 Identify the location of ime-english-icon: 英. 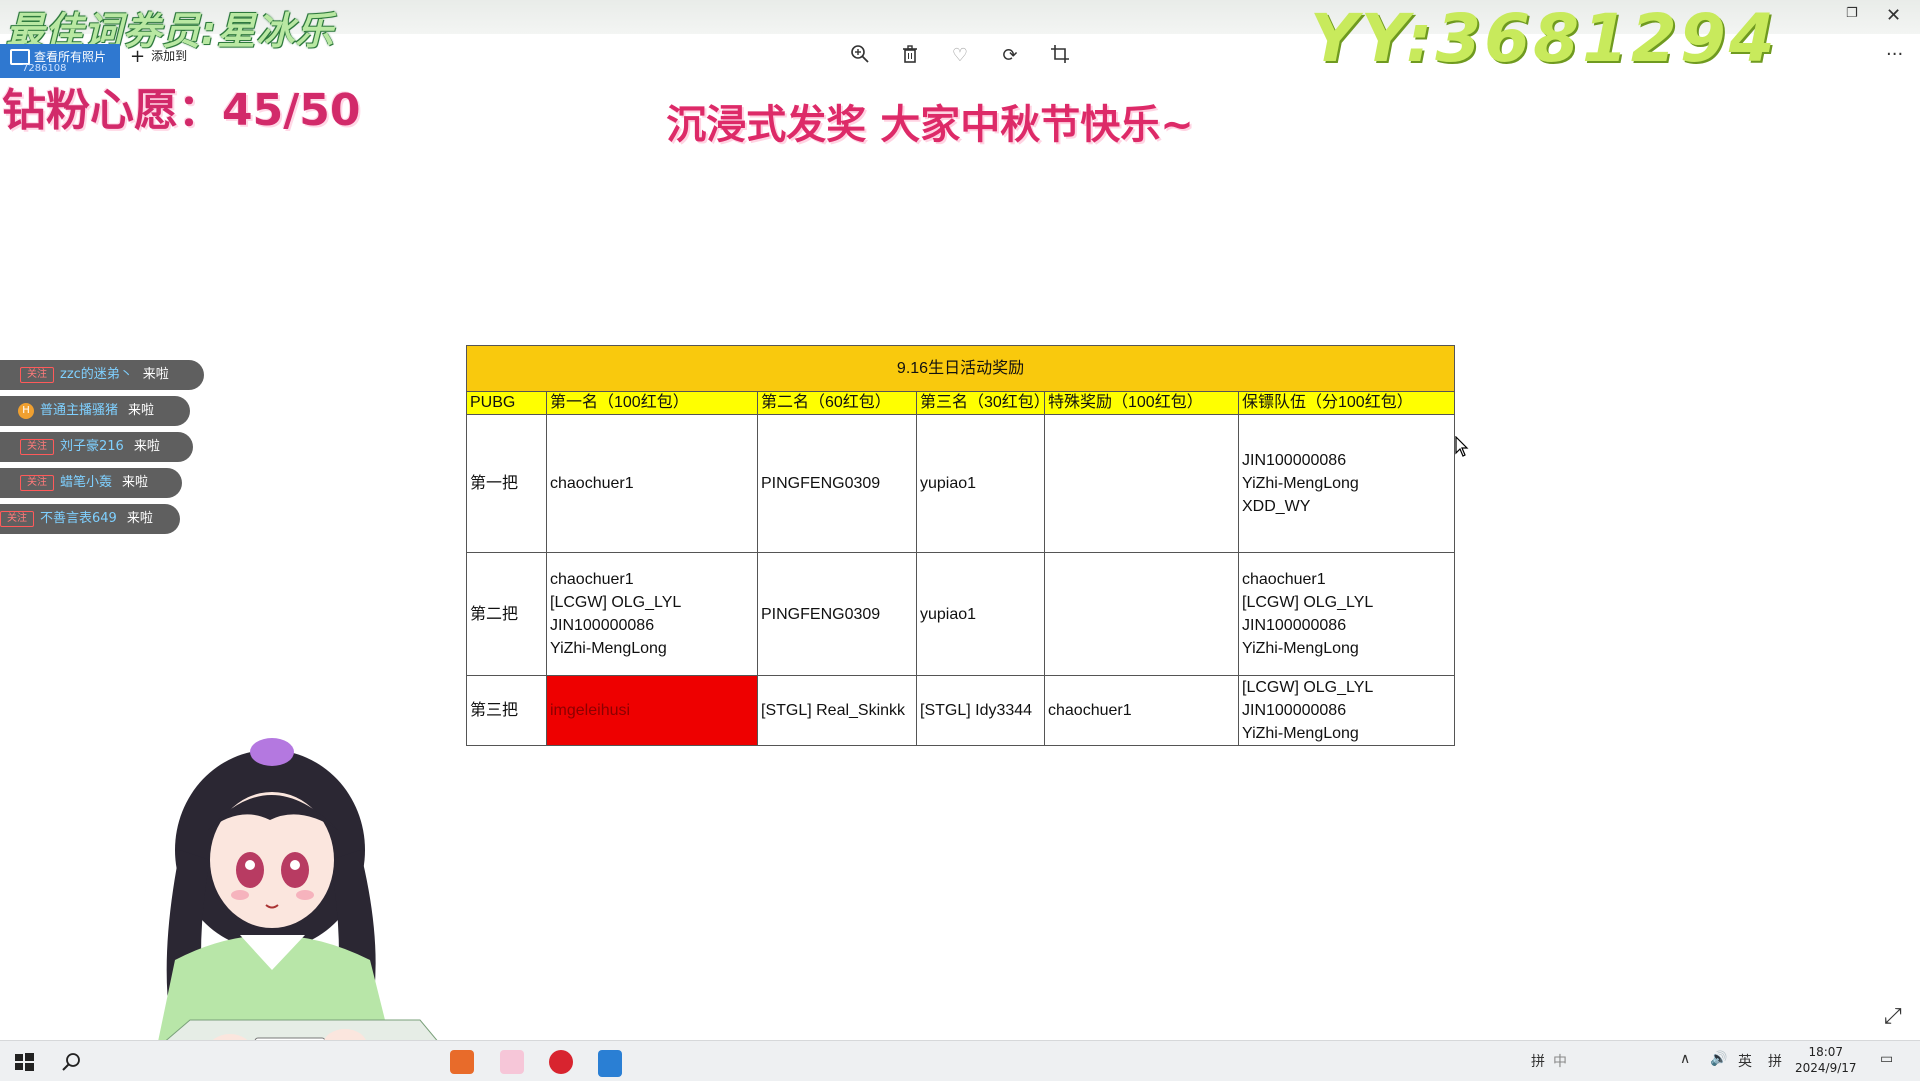
(1745, 1061).